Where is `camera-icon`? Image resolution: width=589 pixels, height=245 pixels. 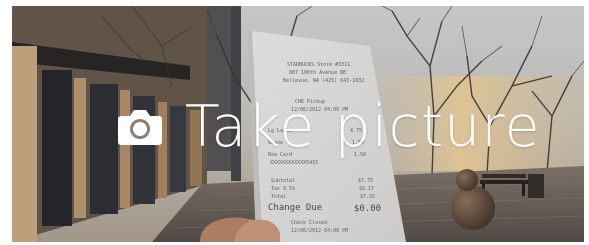 camera-icon is located at coordinates (140, 127).